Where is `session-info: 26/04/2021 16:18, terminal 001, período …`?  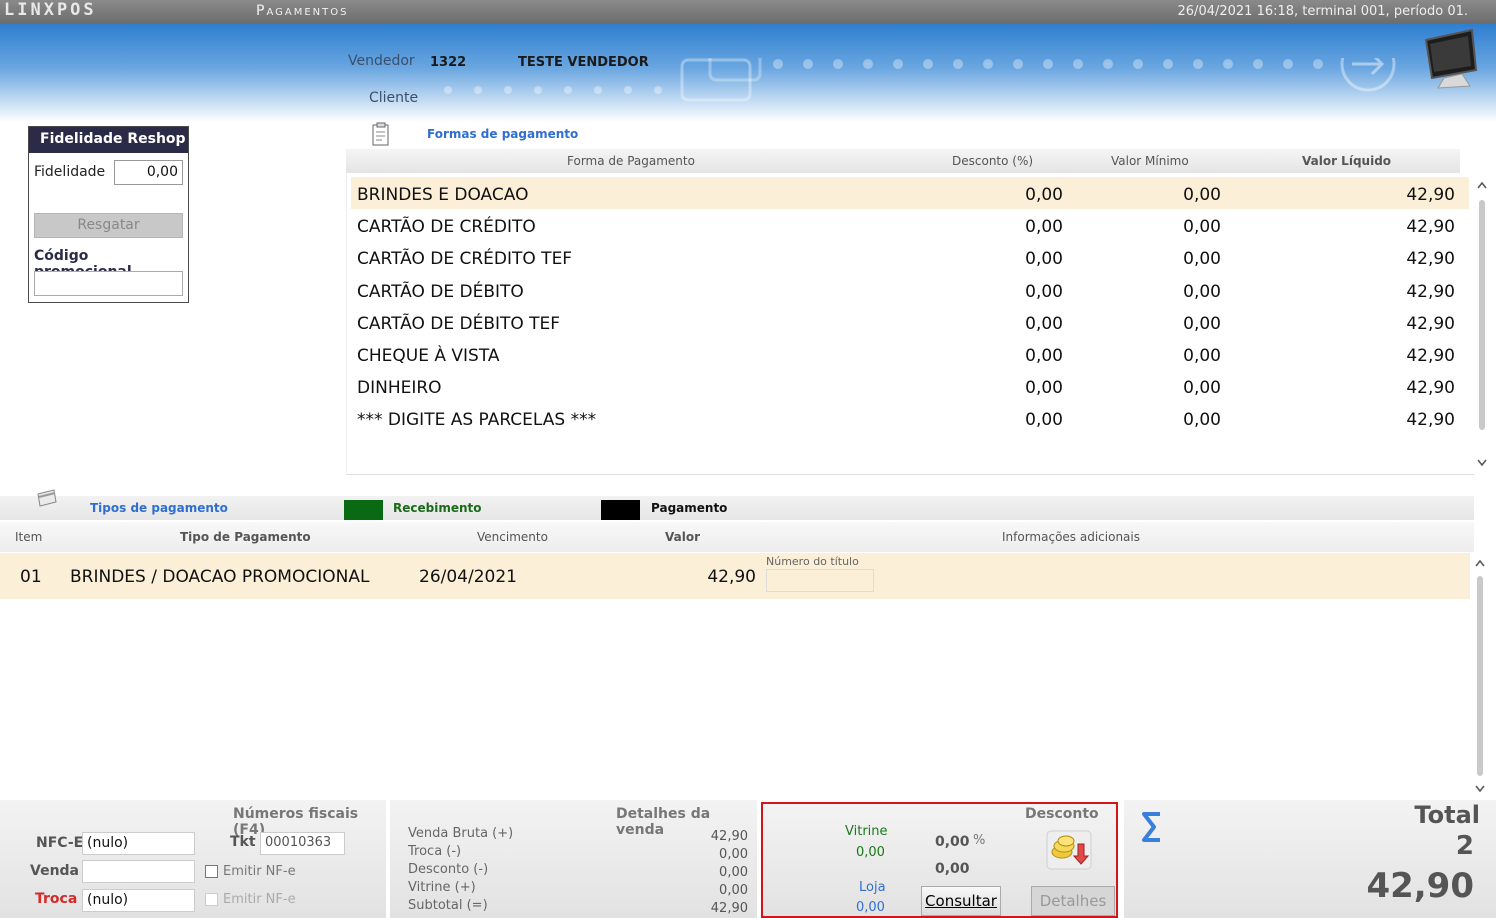
session-info: 26/04/2021 16:18, terminal 001, período … is located at coordinates (1322, 11).